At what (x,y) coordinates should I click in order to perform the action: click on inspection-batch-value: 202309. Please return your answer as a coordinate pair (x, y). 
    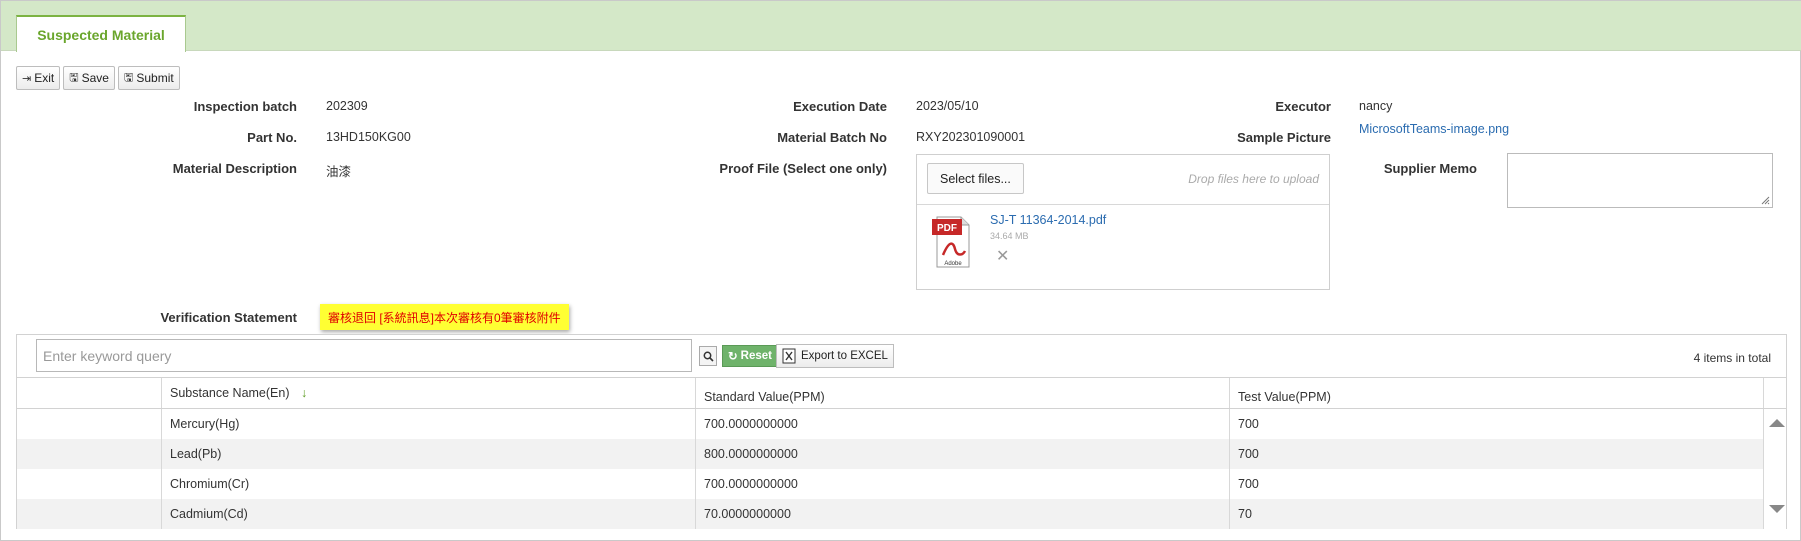
    Looking at the image, I should click on (347, 106).